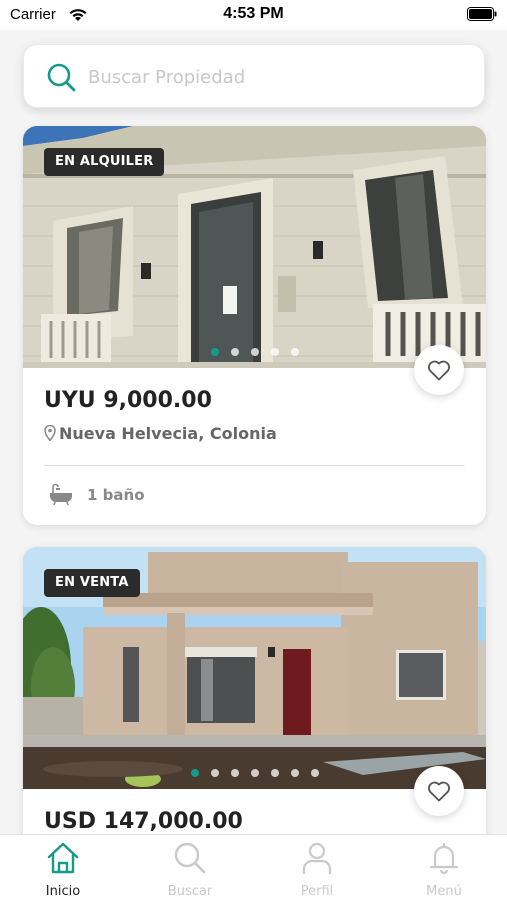 This screenshot has height=900, width=507. I want to click on listing-price: UYU 9,000.00, so click(128, 400).